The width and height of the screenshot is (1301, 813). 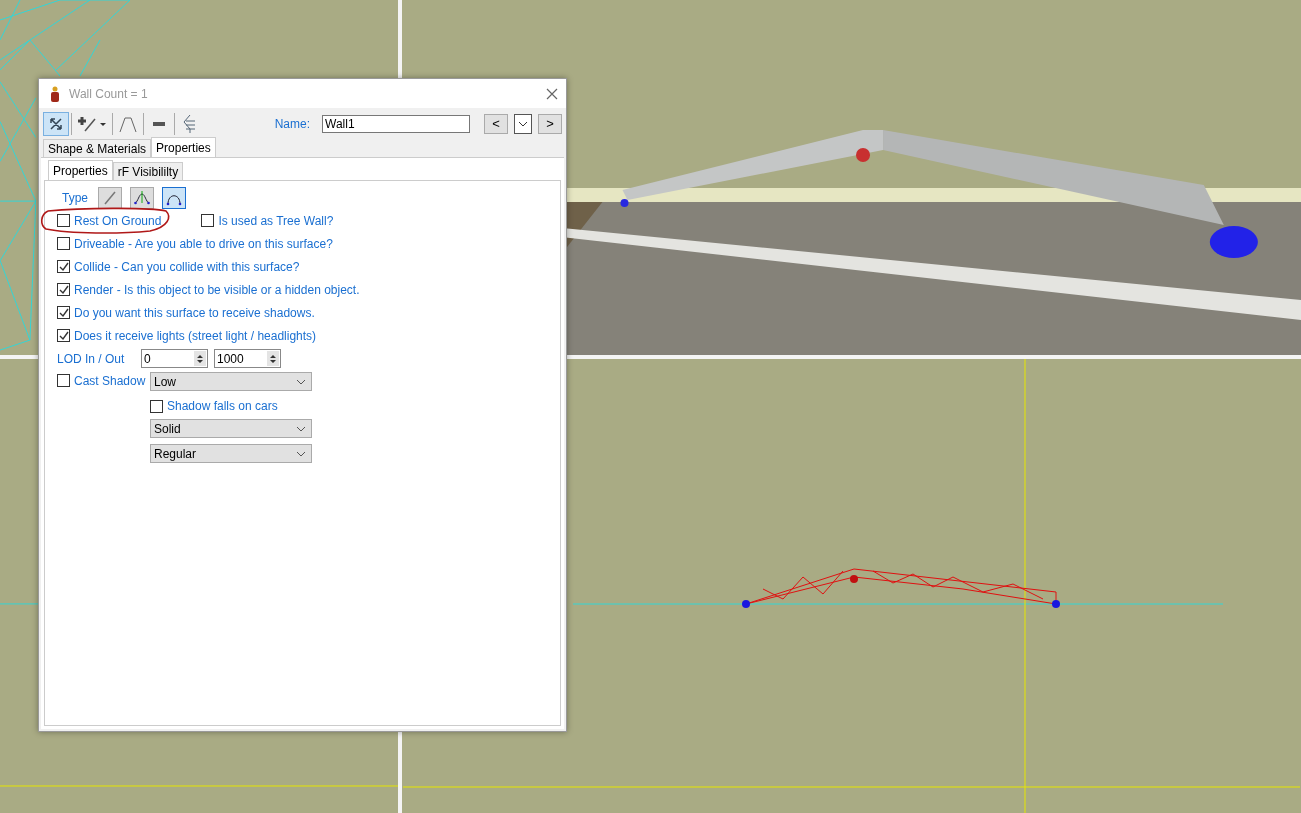 What do you see at coordinates (231, 428) in the screenshot?
I see `dropdown: Solid` at bounding box center [231, 428].